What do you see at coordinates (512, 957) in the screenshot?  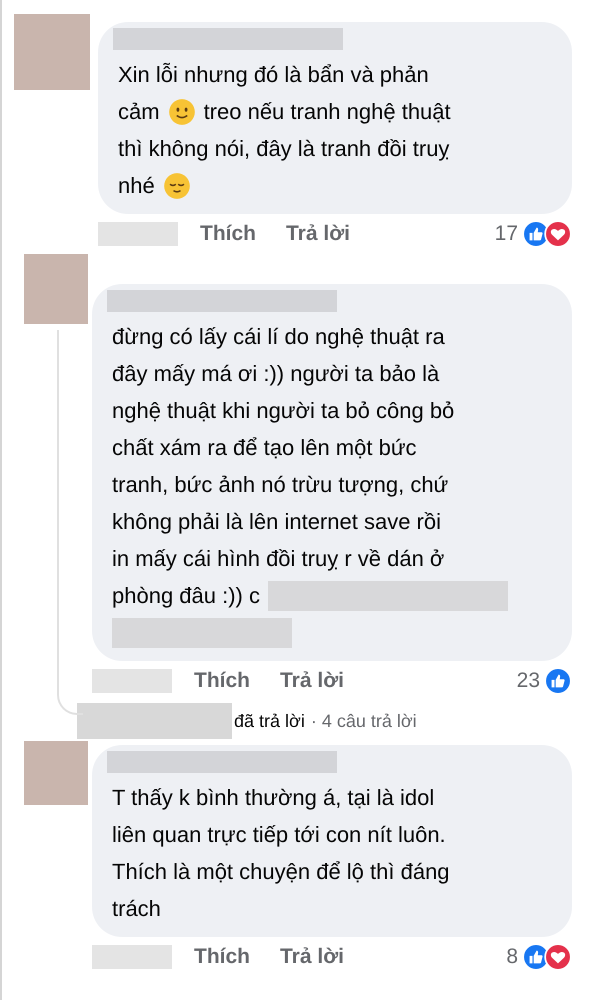 I see `reaction-count: 8` at bounding box center [512, 957].